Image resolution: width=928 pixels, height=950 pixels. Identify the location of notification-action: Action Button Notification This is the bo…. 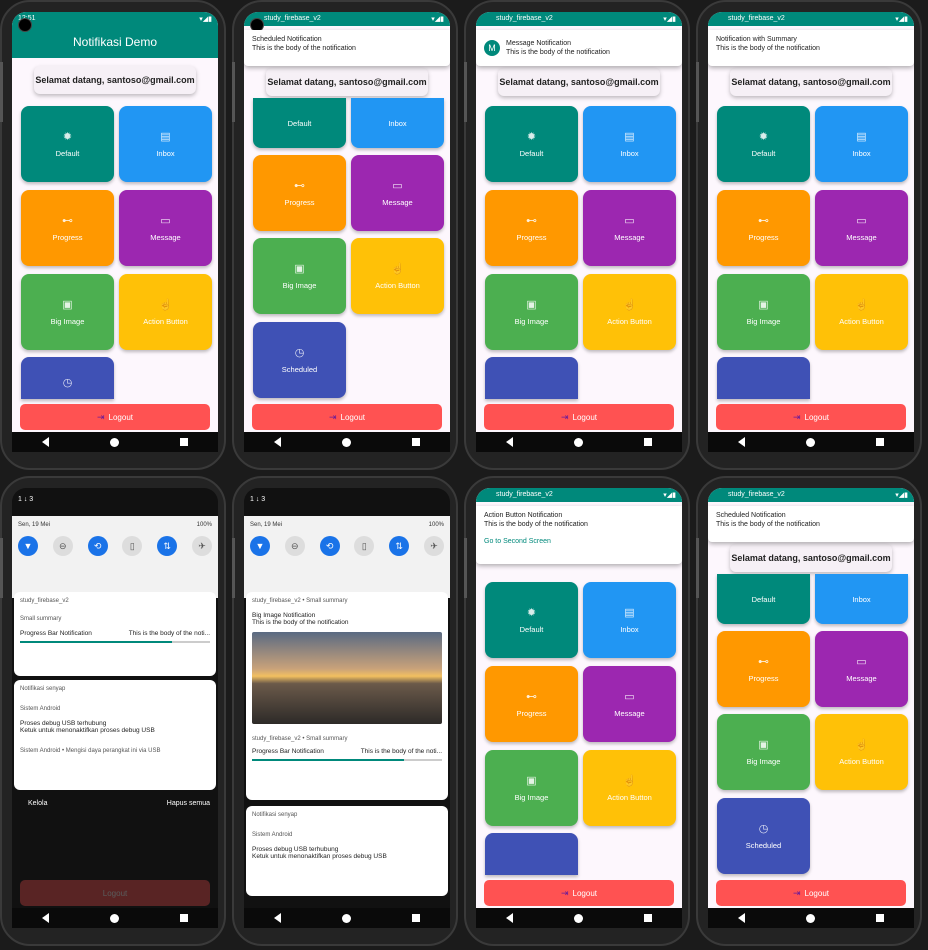
(579, 535).